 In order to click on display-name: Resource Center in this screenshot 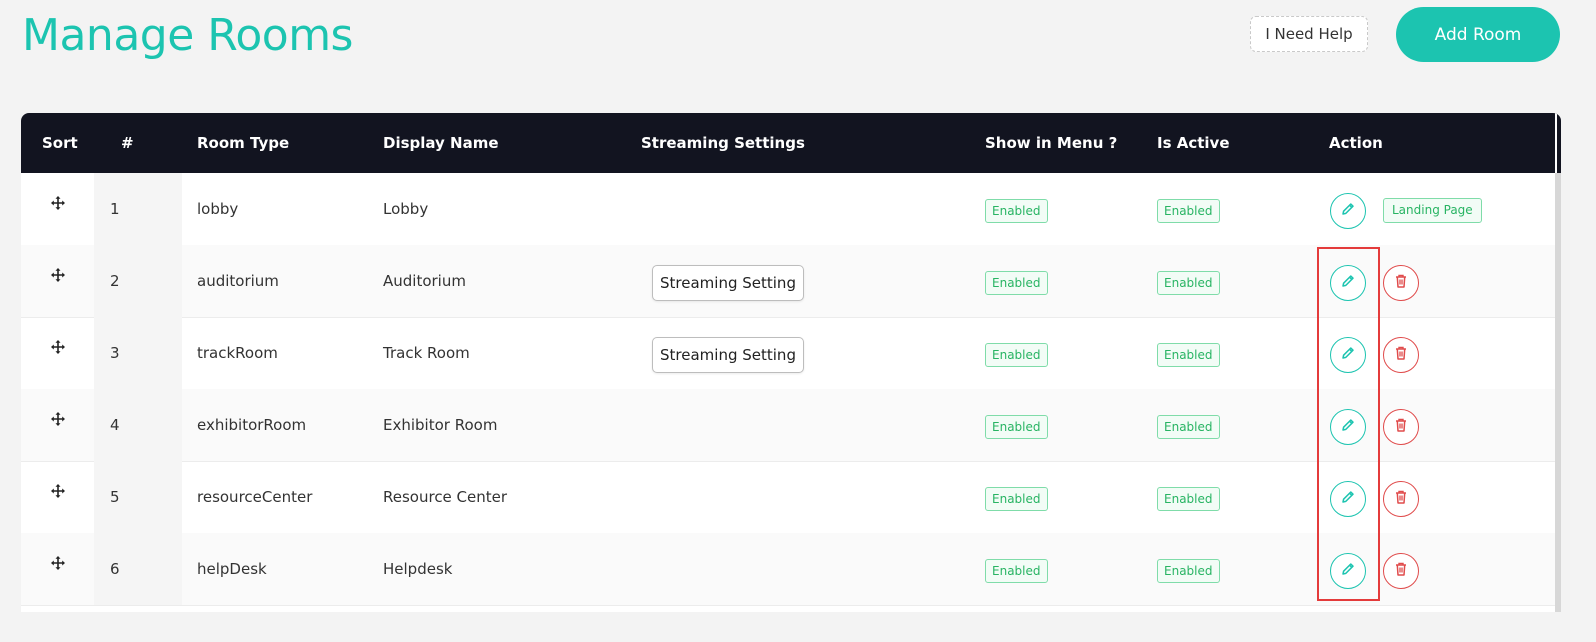, I will do `click(445, 497)`.